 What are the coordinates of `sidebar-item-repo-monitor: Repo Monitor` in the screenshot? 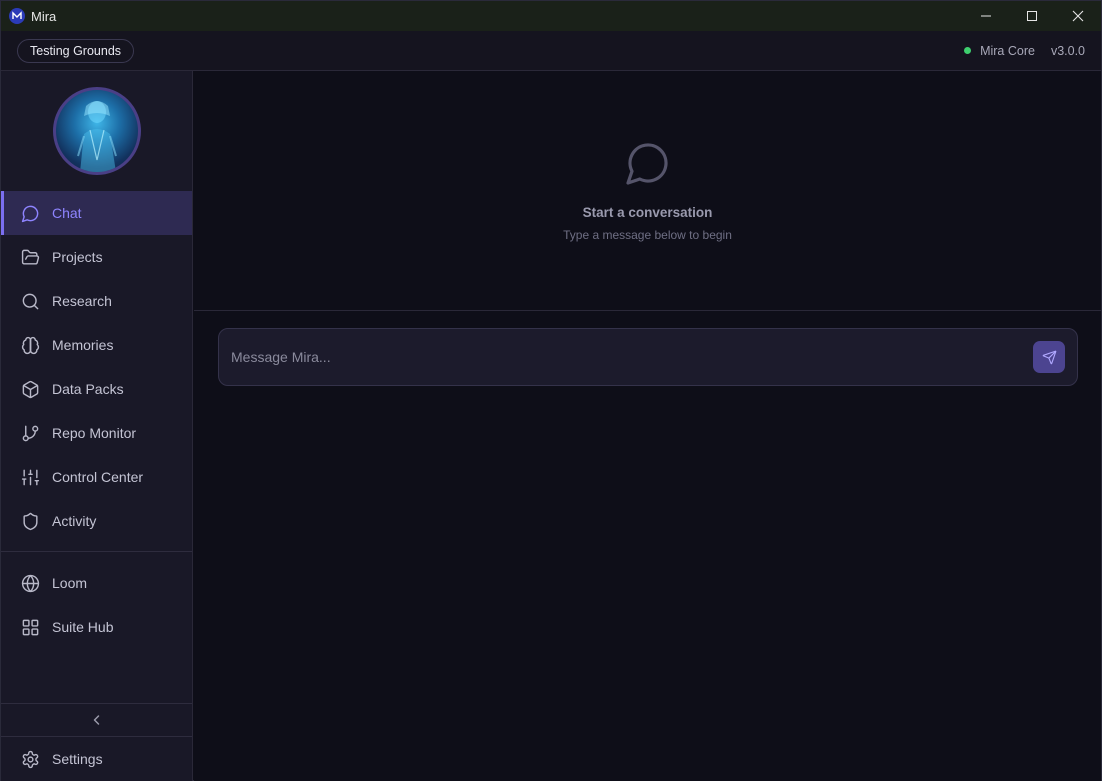 It's located at (96, 433).